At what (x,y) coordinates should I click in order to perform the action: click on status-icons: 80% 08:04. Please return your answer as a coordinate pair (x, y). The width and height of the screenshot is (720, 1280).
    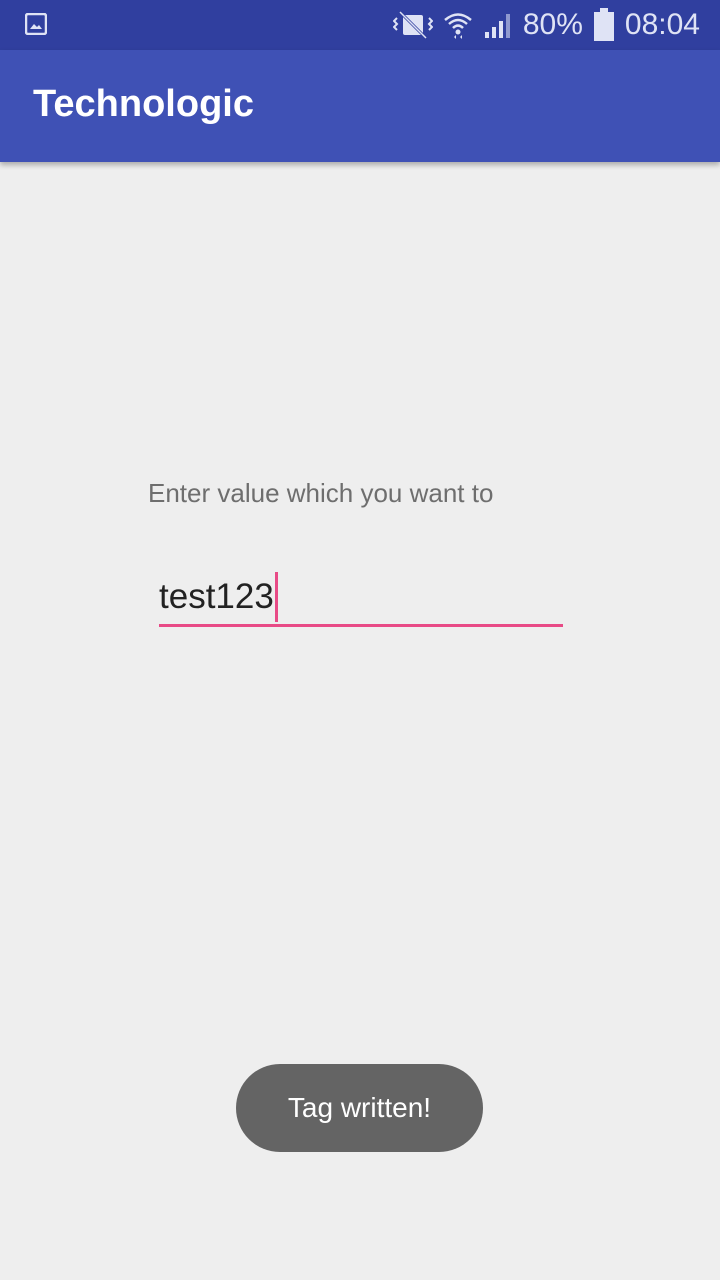
    Looking at the image, I should click on (546, 25).